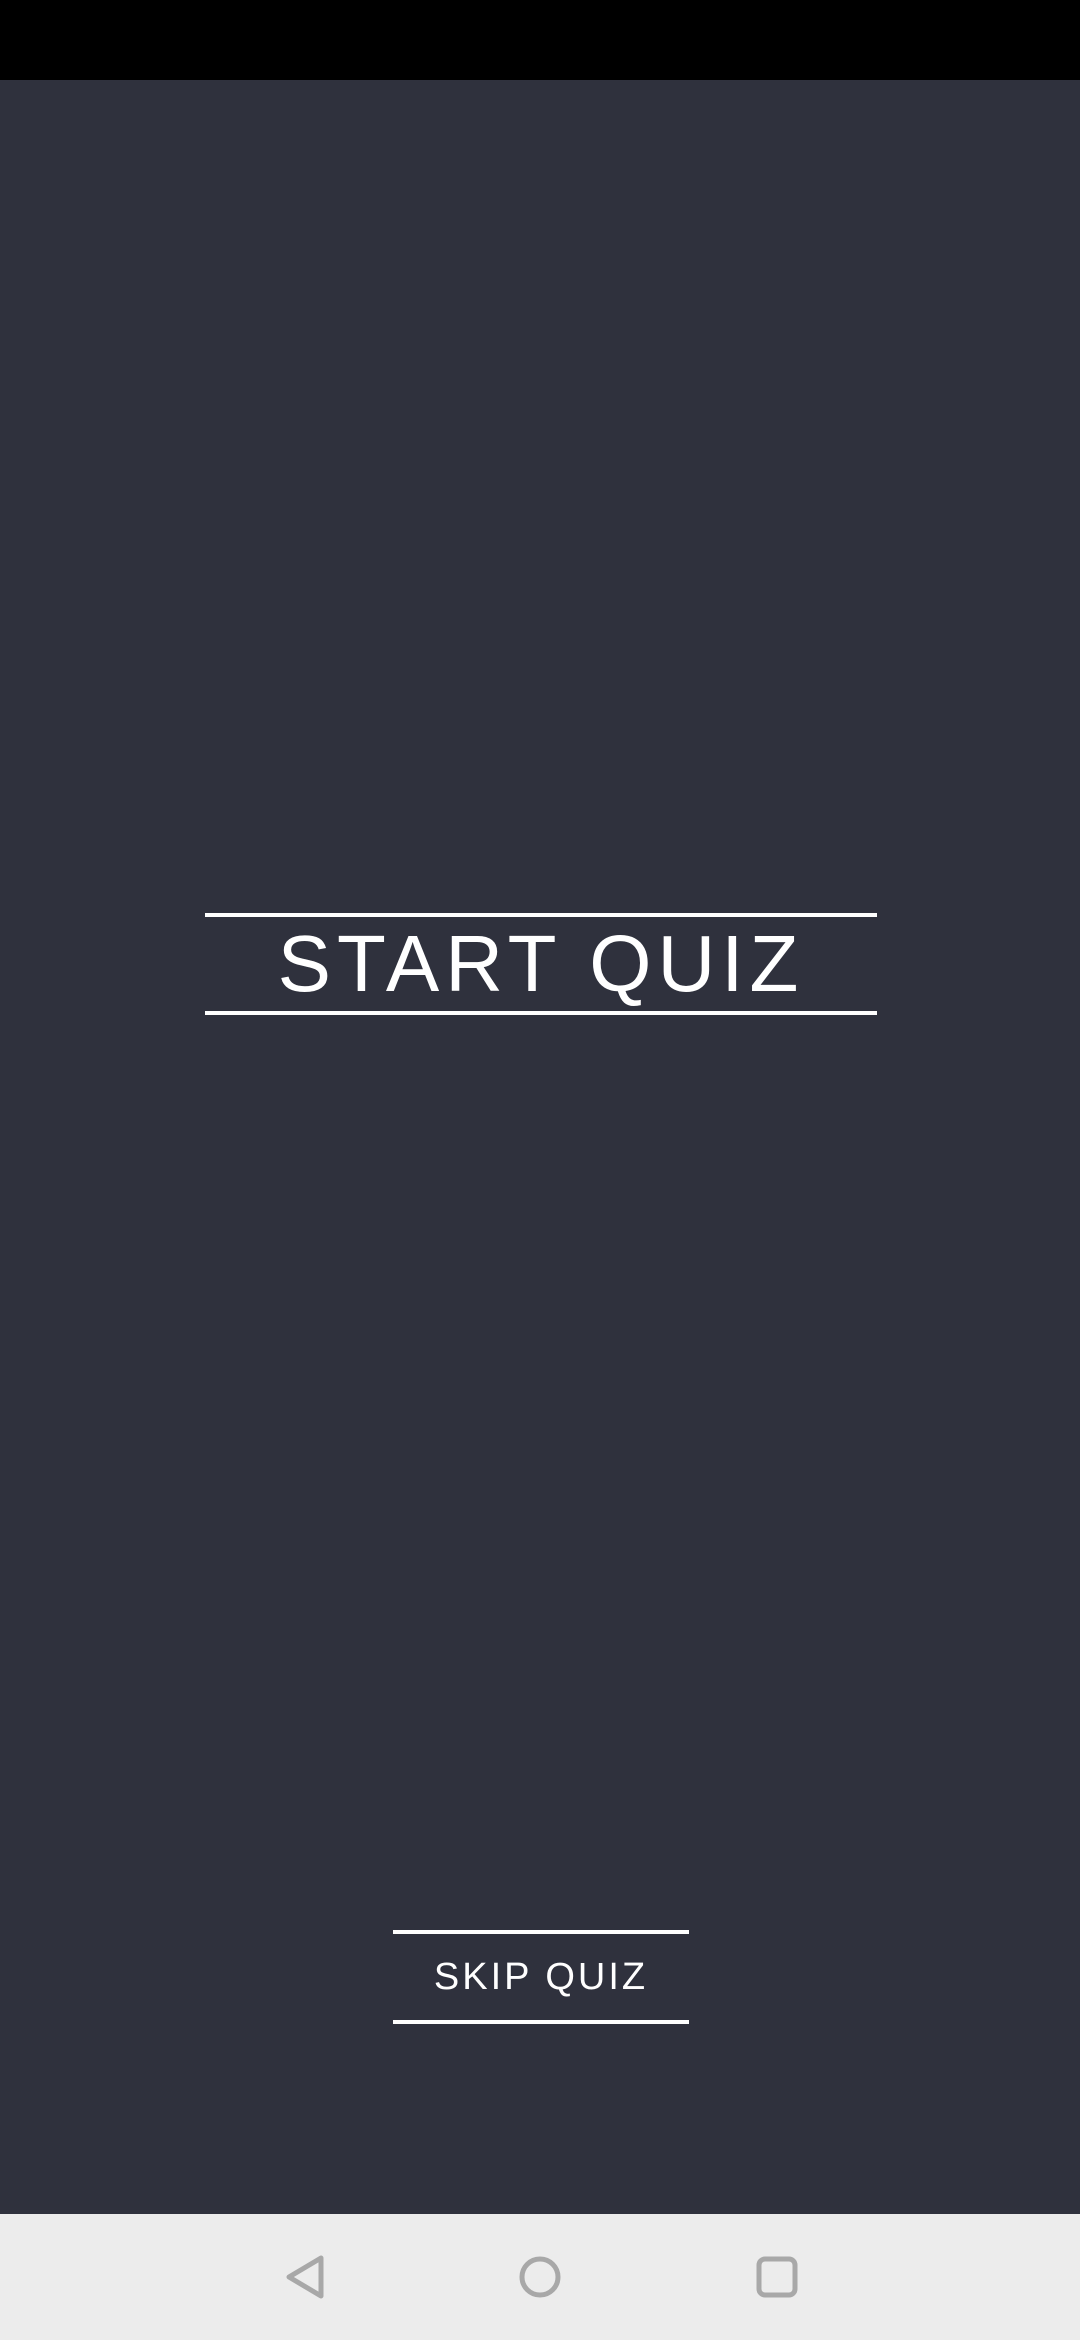 The width and height of the screenshot is (1080, 2340). I want to click on home-button, so click(540, 2277).